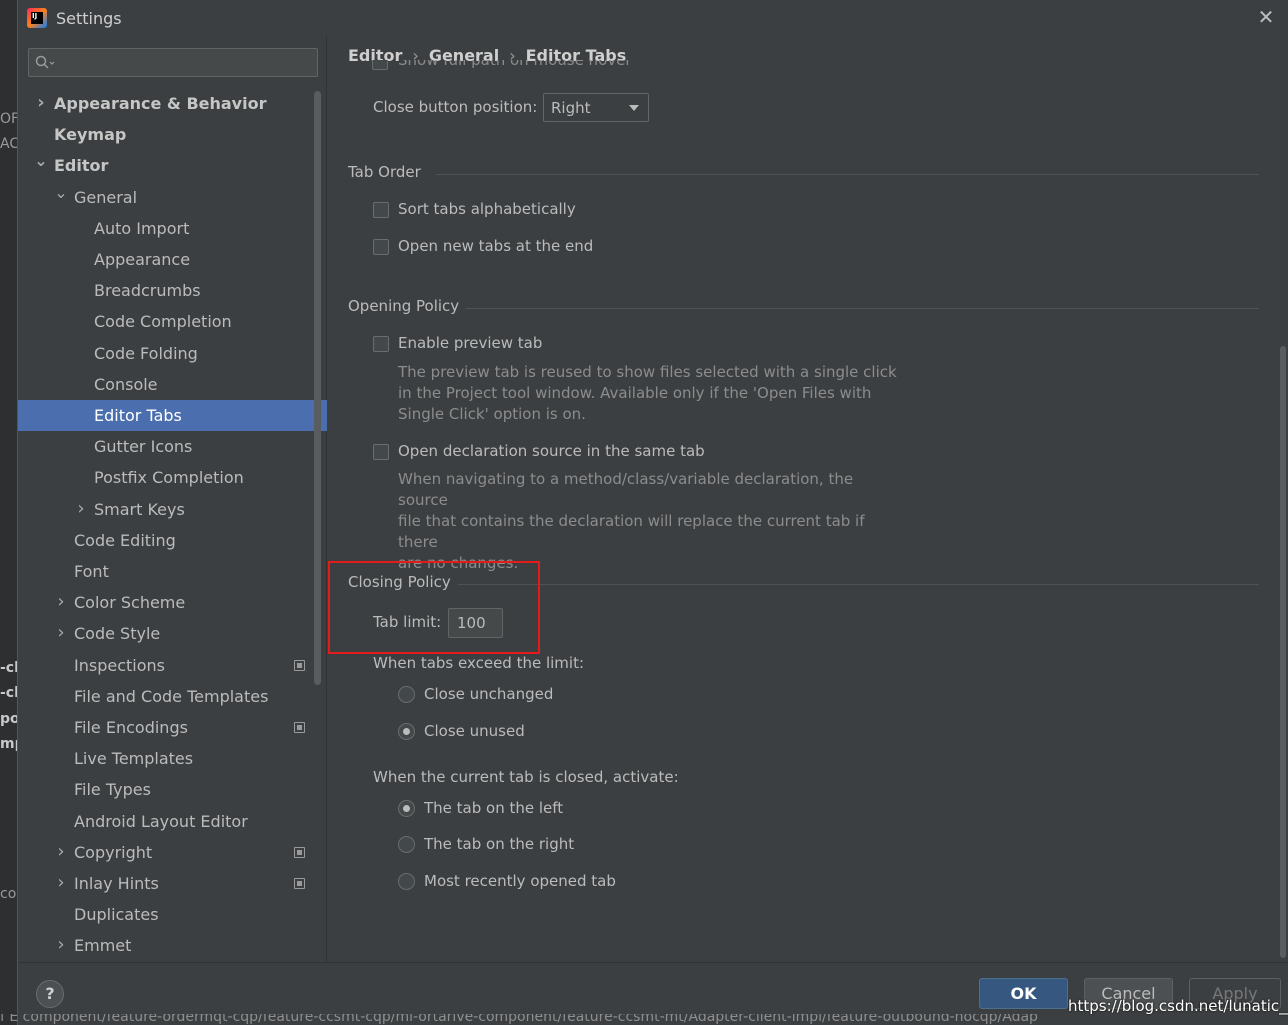 This screenshot has height=1025, width=1288. I want to click on ok-button: OK, so click(1023, 993).